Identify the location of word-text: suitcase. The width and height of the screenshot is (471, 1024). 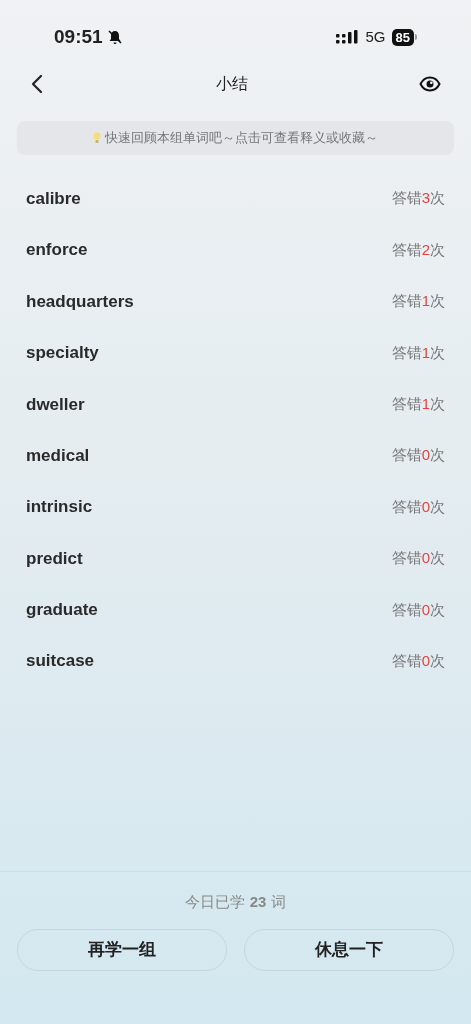
(60, 661).